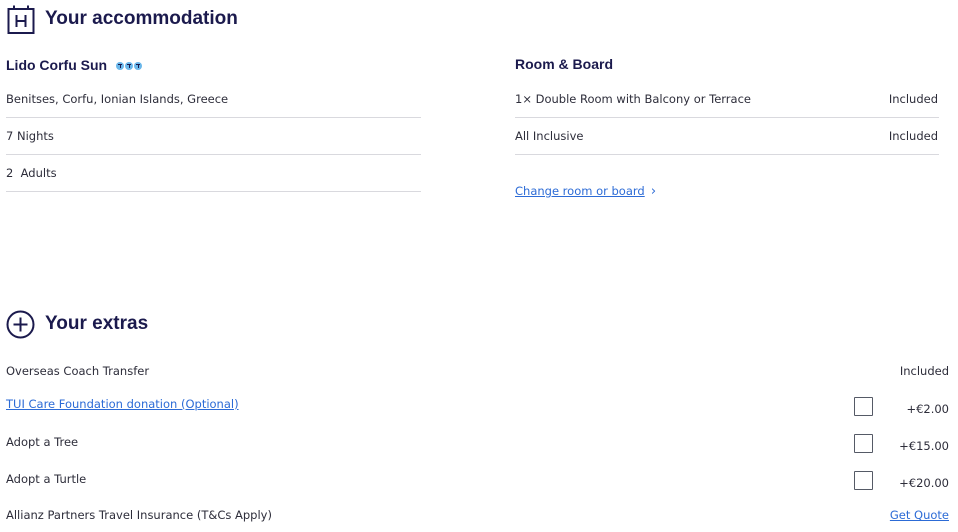 The width and height of the screenshot is (958, 532). Describe the element at coordinates (924, 483) in the screenshot. I see `extra-value-adopt-turtle: +€20.00` at that location.